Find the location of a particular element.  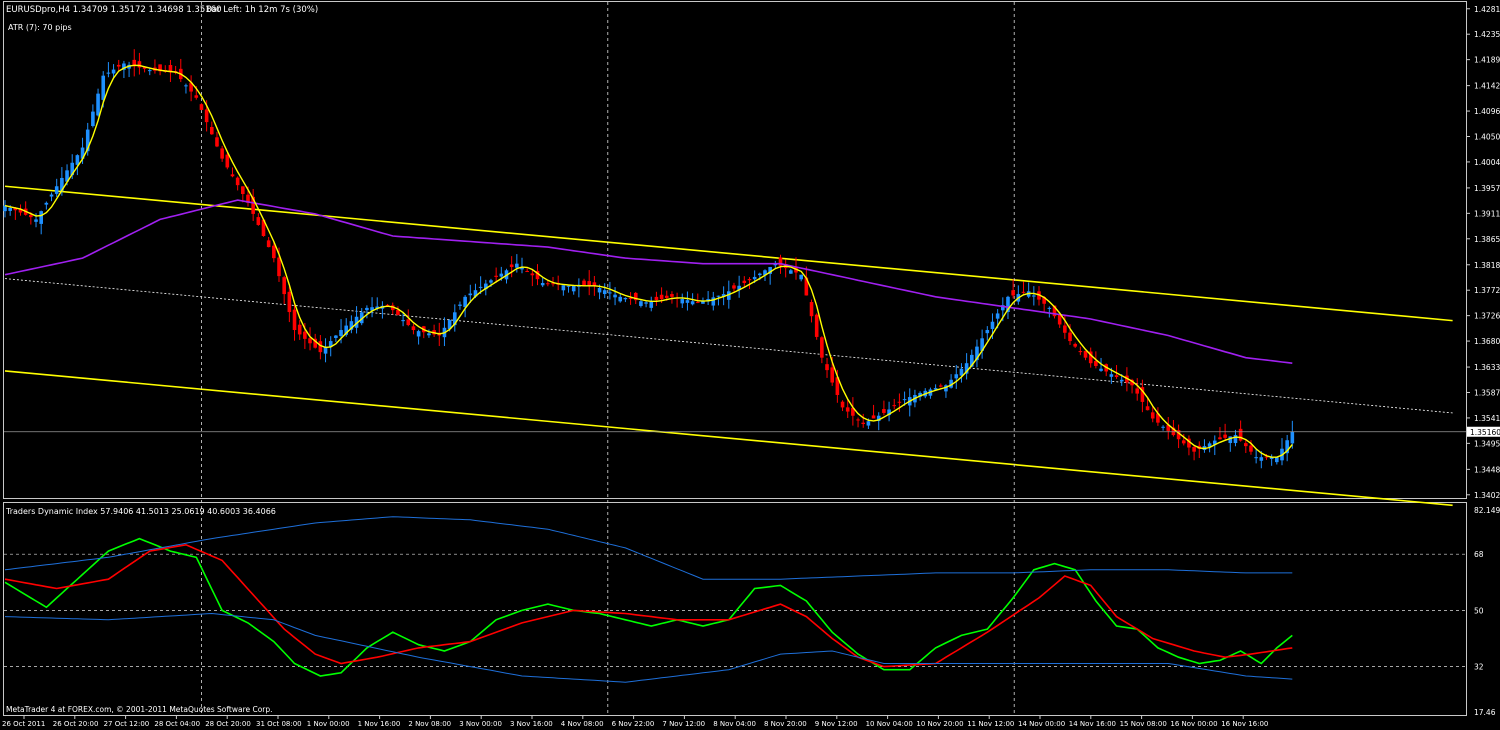

time-tick-label: 3 Nov 00:00 is located at coordinates (480, 724).